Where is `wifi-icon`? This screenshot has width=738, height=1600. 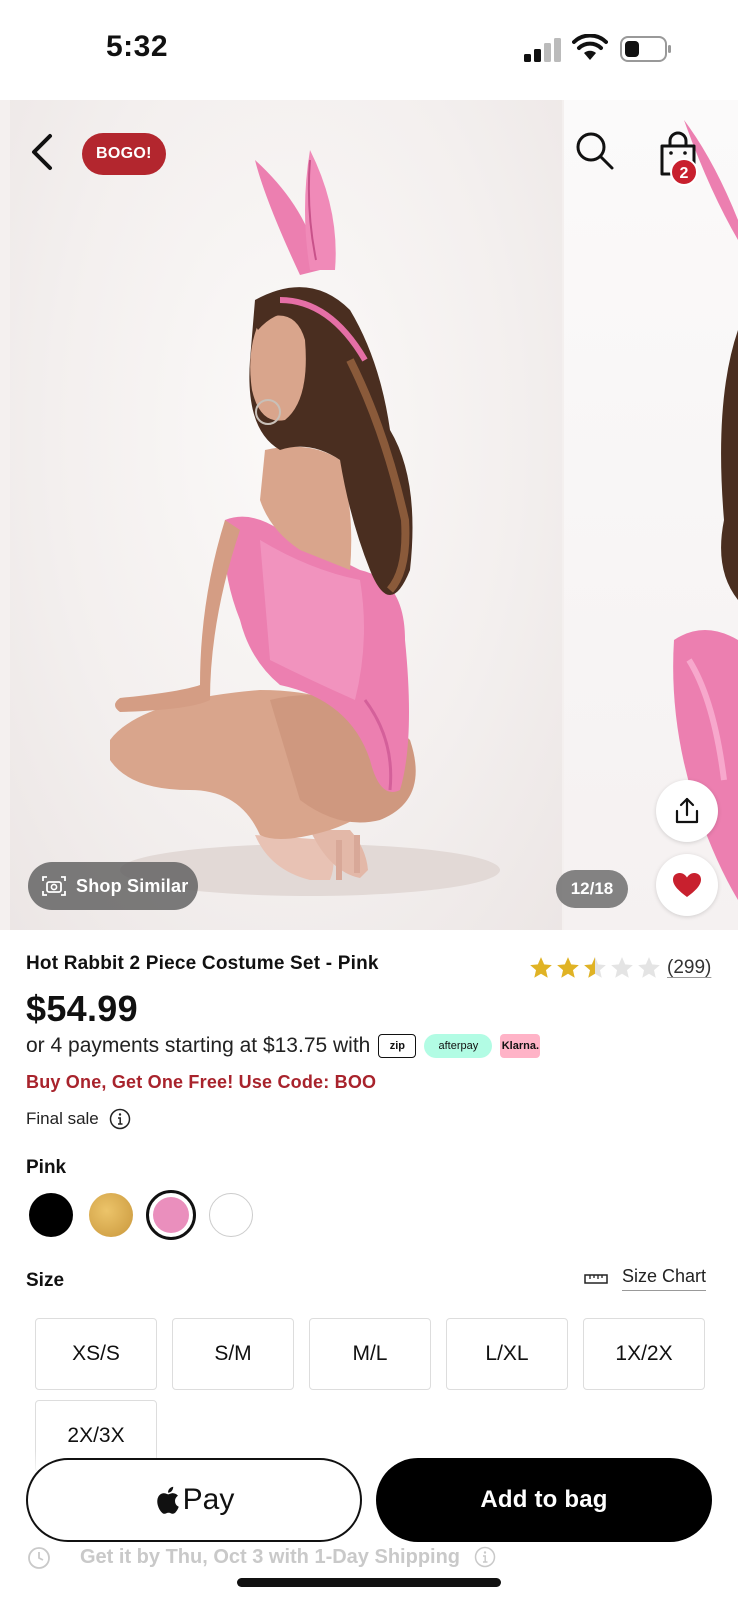 wifi-icon is located at coordinates (590, 47).